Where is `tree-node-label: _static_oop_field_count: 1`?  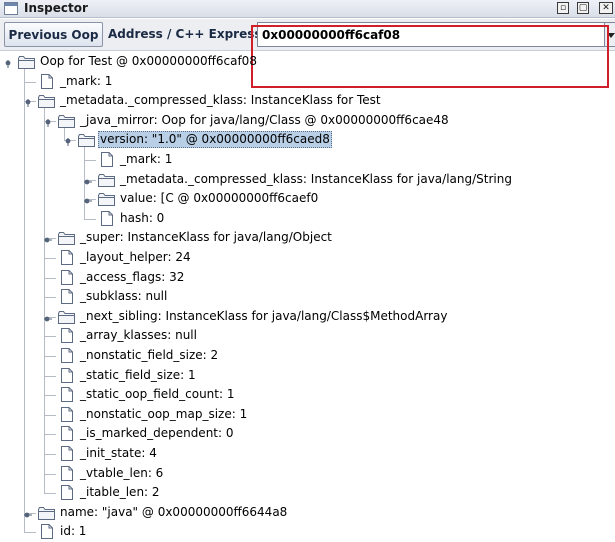 tree-node-label: _static_oop_field_count: 1 is located at coordinates (157, 394).